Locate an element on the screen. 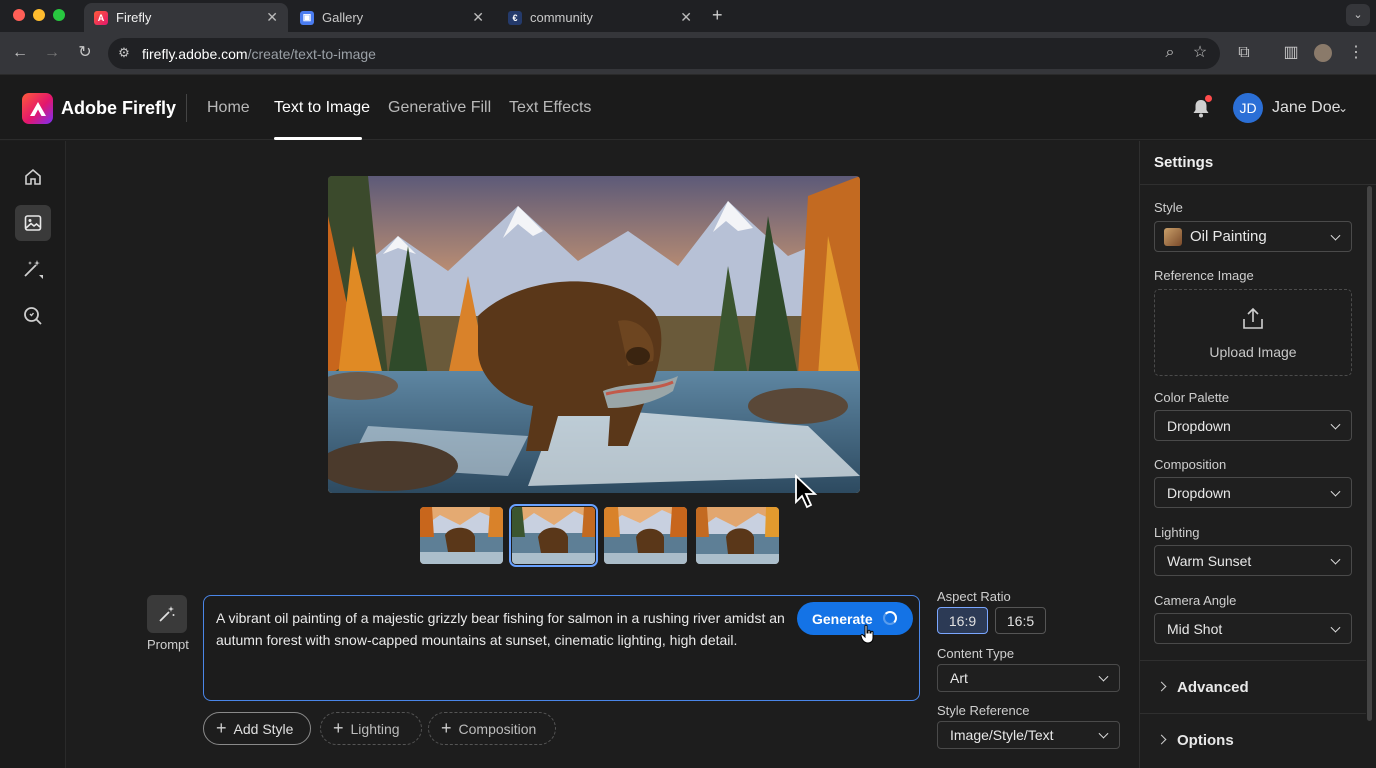 The width and height of the screenshot is (1376, 768). tab-search-icon: ⌄ is located at coordinates (1358, 15).